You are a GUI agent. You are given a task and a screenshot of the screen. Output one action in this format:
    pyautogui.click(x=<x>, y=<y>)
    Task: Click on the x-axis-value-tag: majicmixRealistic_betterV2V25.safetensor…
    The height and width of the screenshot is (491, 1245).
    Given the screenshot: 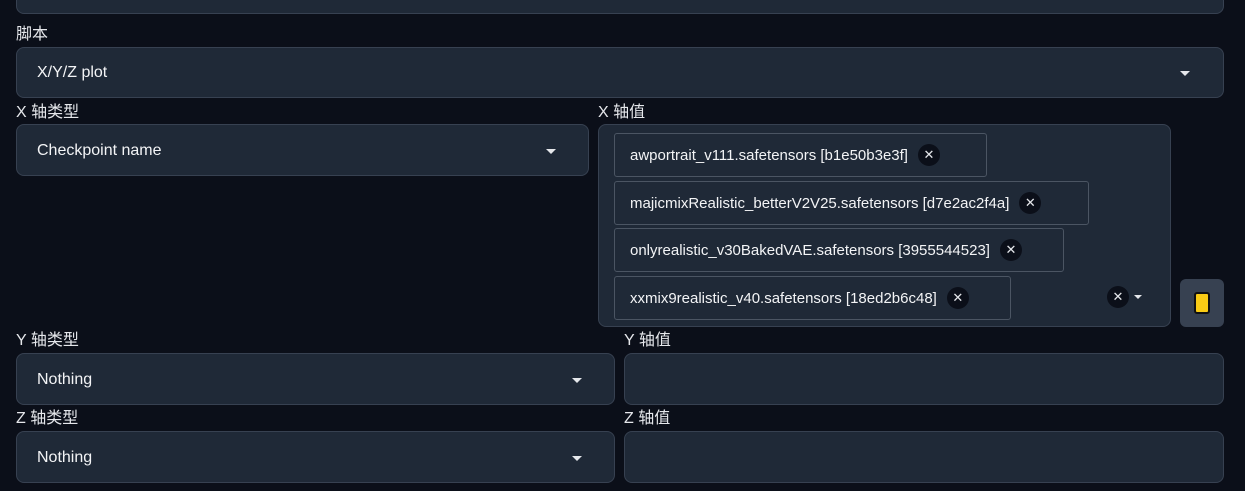 What is the action you would take?
    pyautogui.click(x=851, y=203)
    